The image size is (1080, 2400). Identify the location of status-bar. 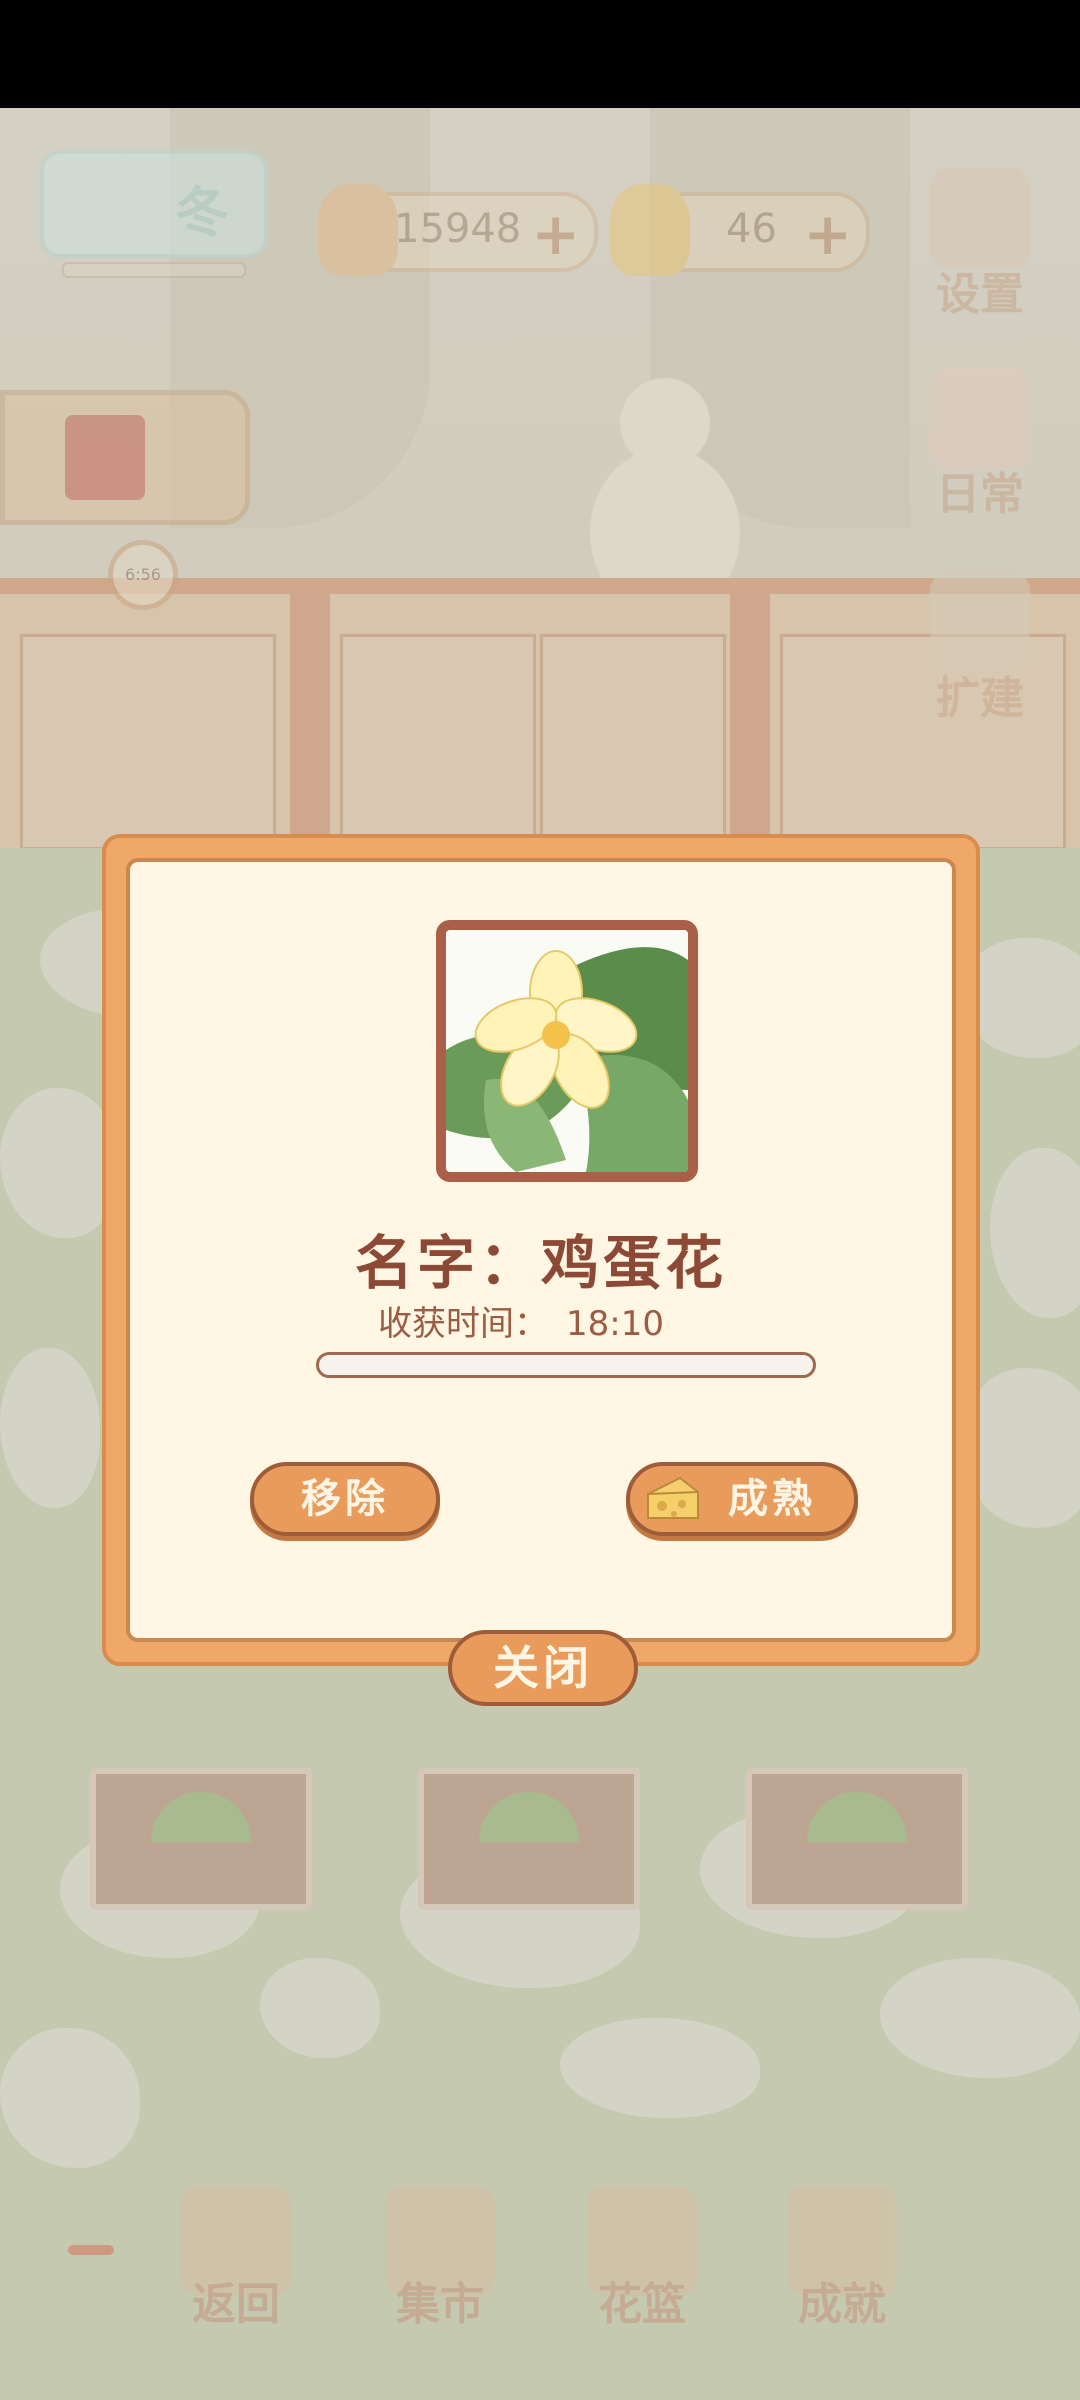
(540, 54).